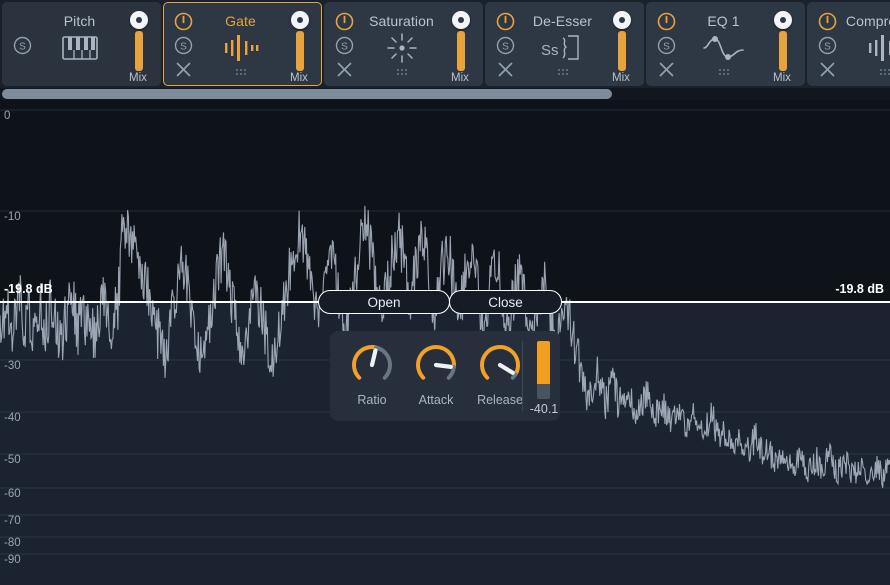  I want to click on threshold-value-right: -19.8 dB, so click(859, 289).